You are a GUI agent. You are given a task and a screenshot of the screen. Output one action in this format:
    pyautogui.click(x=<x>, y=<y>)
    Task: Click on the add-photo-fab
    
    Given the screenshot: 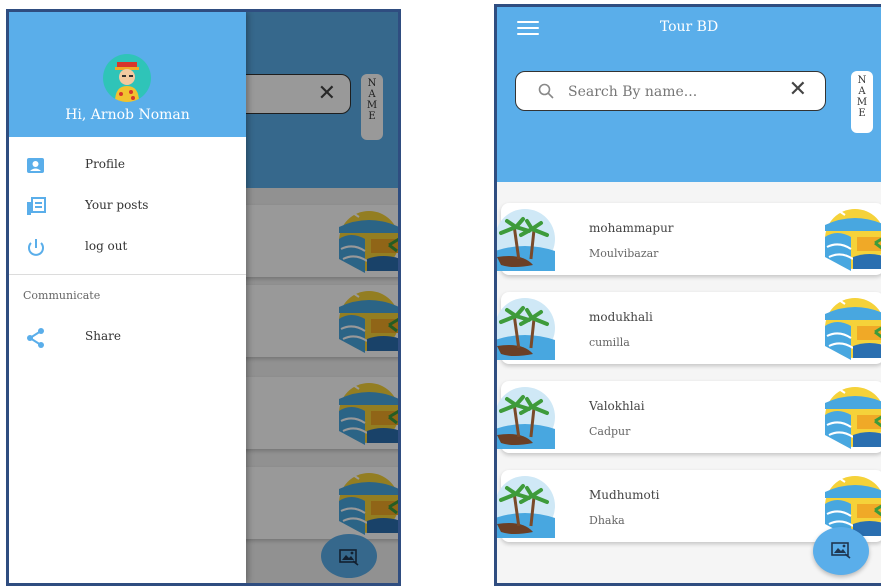 What is the action you would take?
    pyautogui.click(x=841, y=551)
    